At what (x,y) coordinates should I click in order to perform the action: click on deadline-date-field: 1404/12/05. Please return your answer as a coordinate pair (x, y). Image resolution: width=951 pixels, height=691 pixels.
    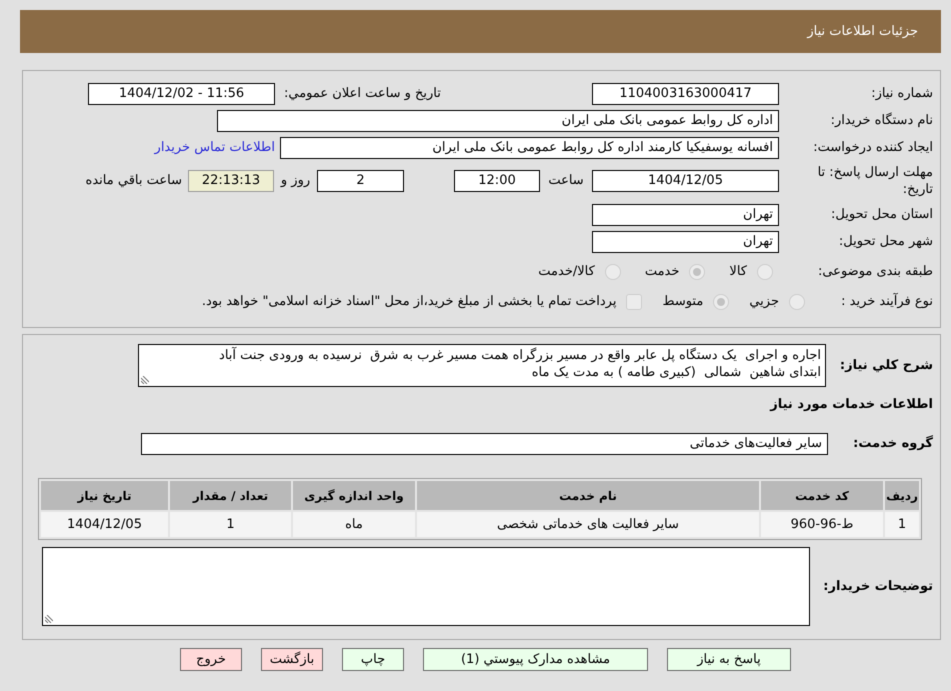
    Looking at the image, I should click on (685, 181).